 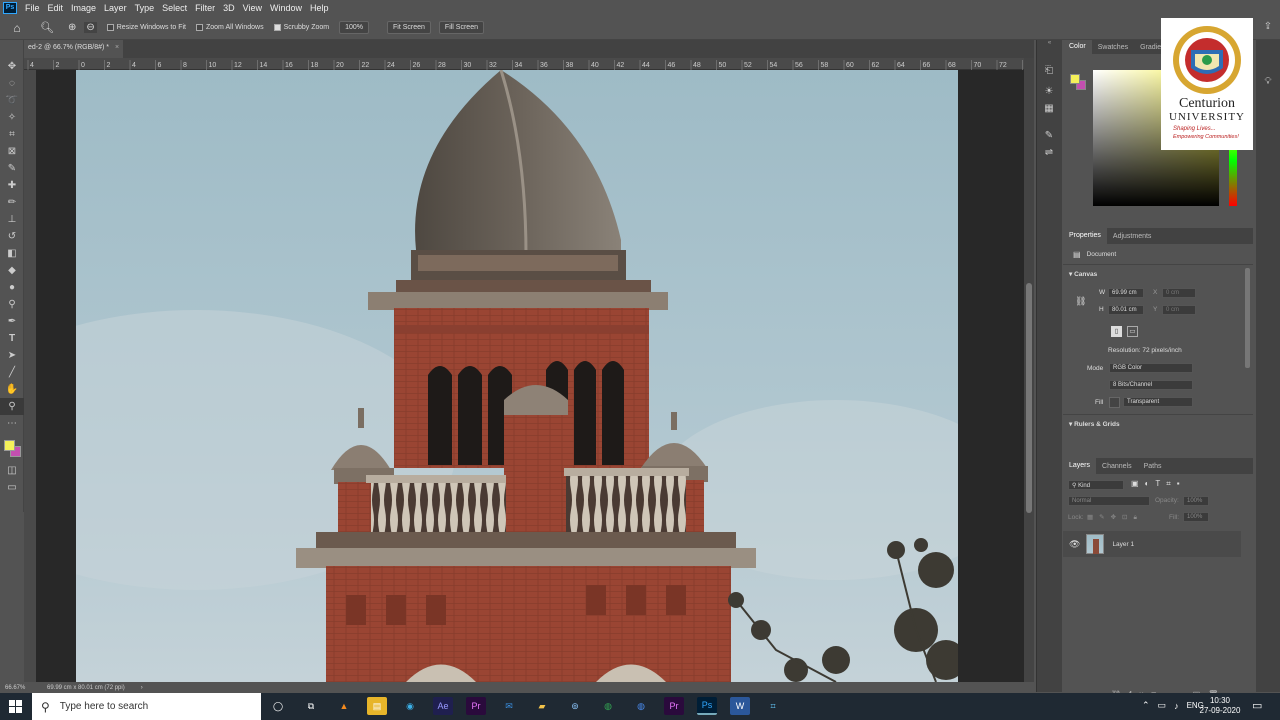 What do you see at coordinates (12, 66) in the screenshot?
I see `move-tool-icon: ✥` at bounding box center [12, 66].